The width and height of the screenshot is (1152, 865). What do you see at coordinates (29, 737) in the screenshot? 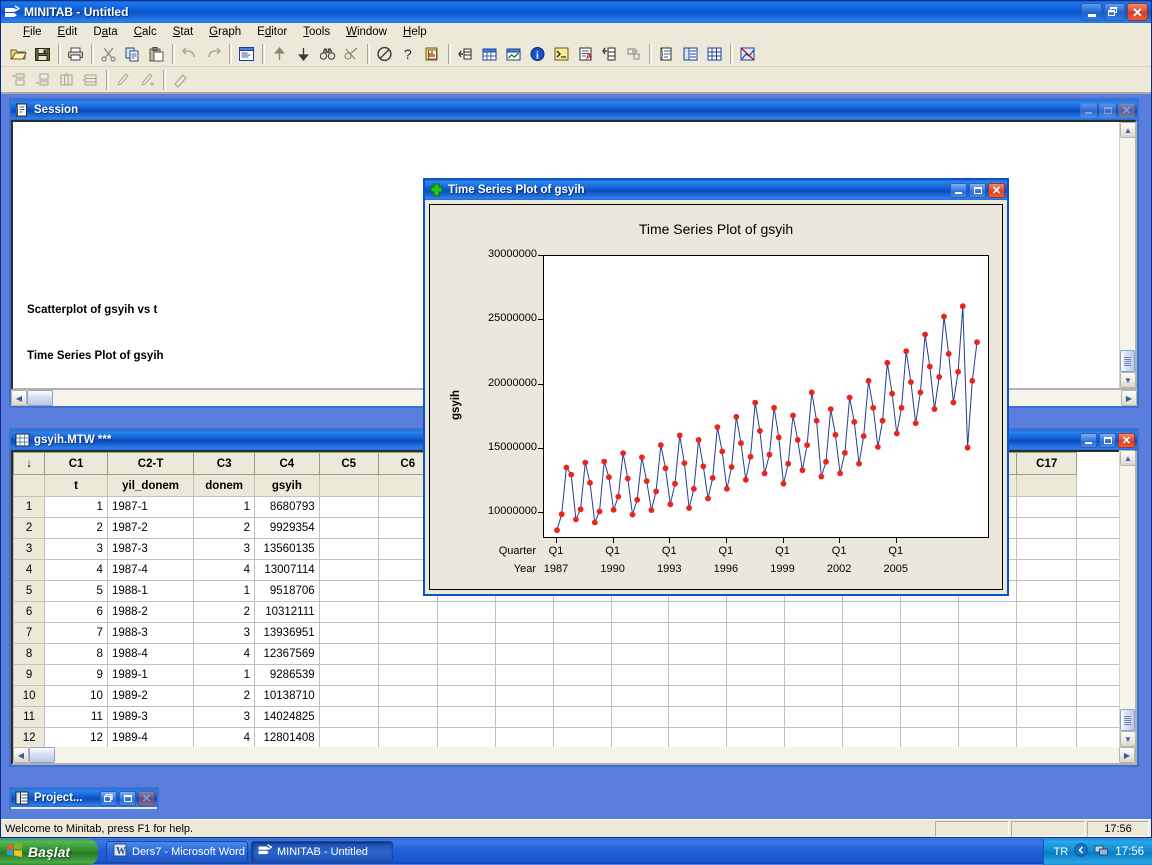
I see `row-header: 12` at bounding box center [29, 737].